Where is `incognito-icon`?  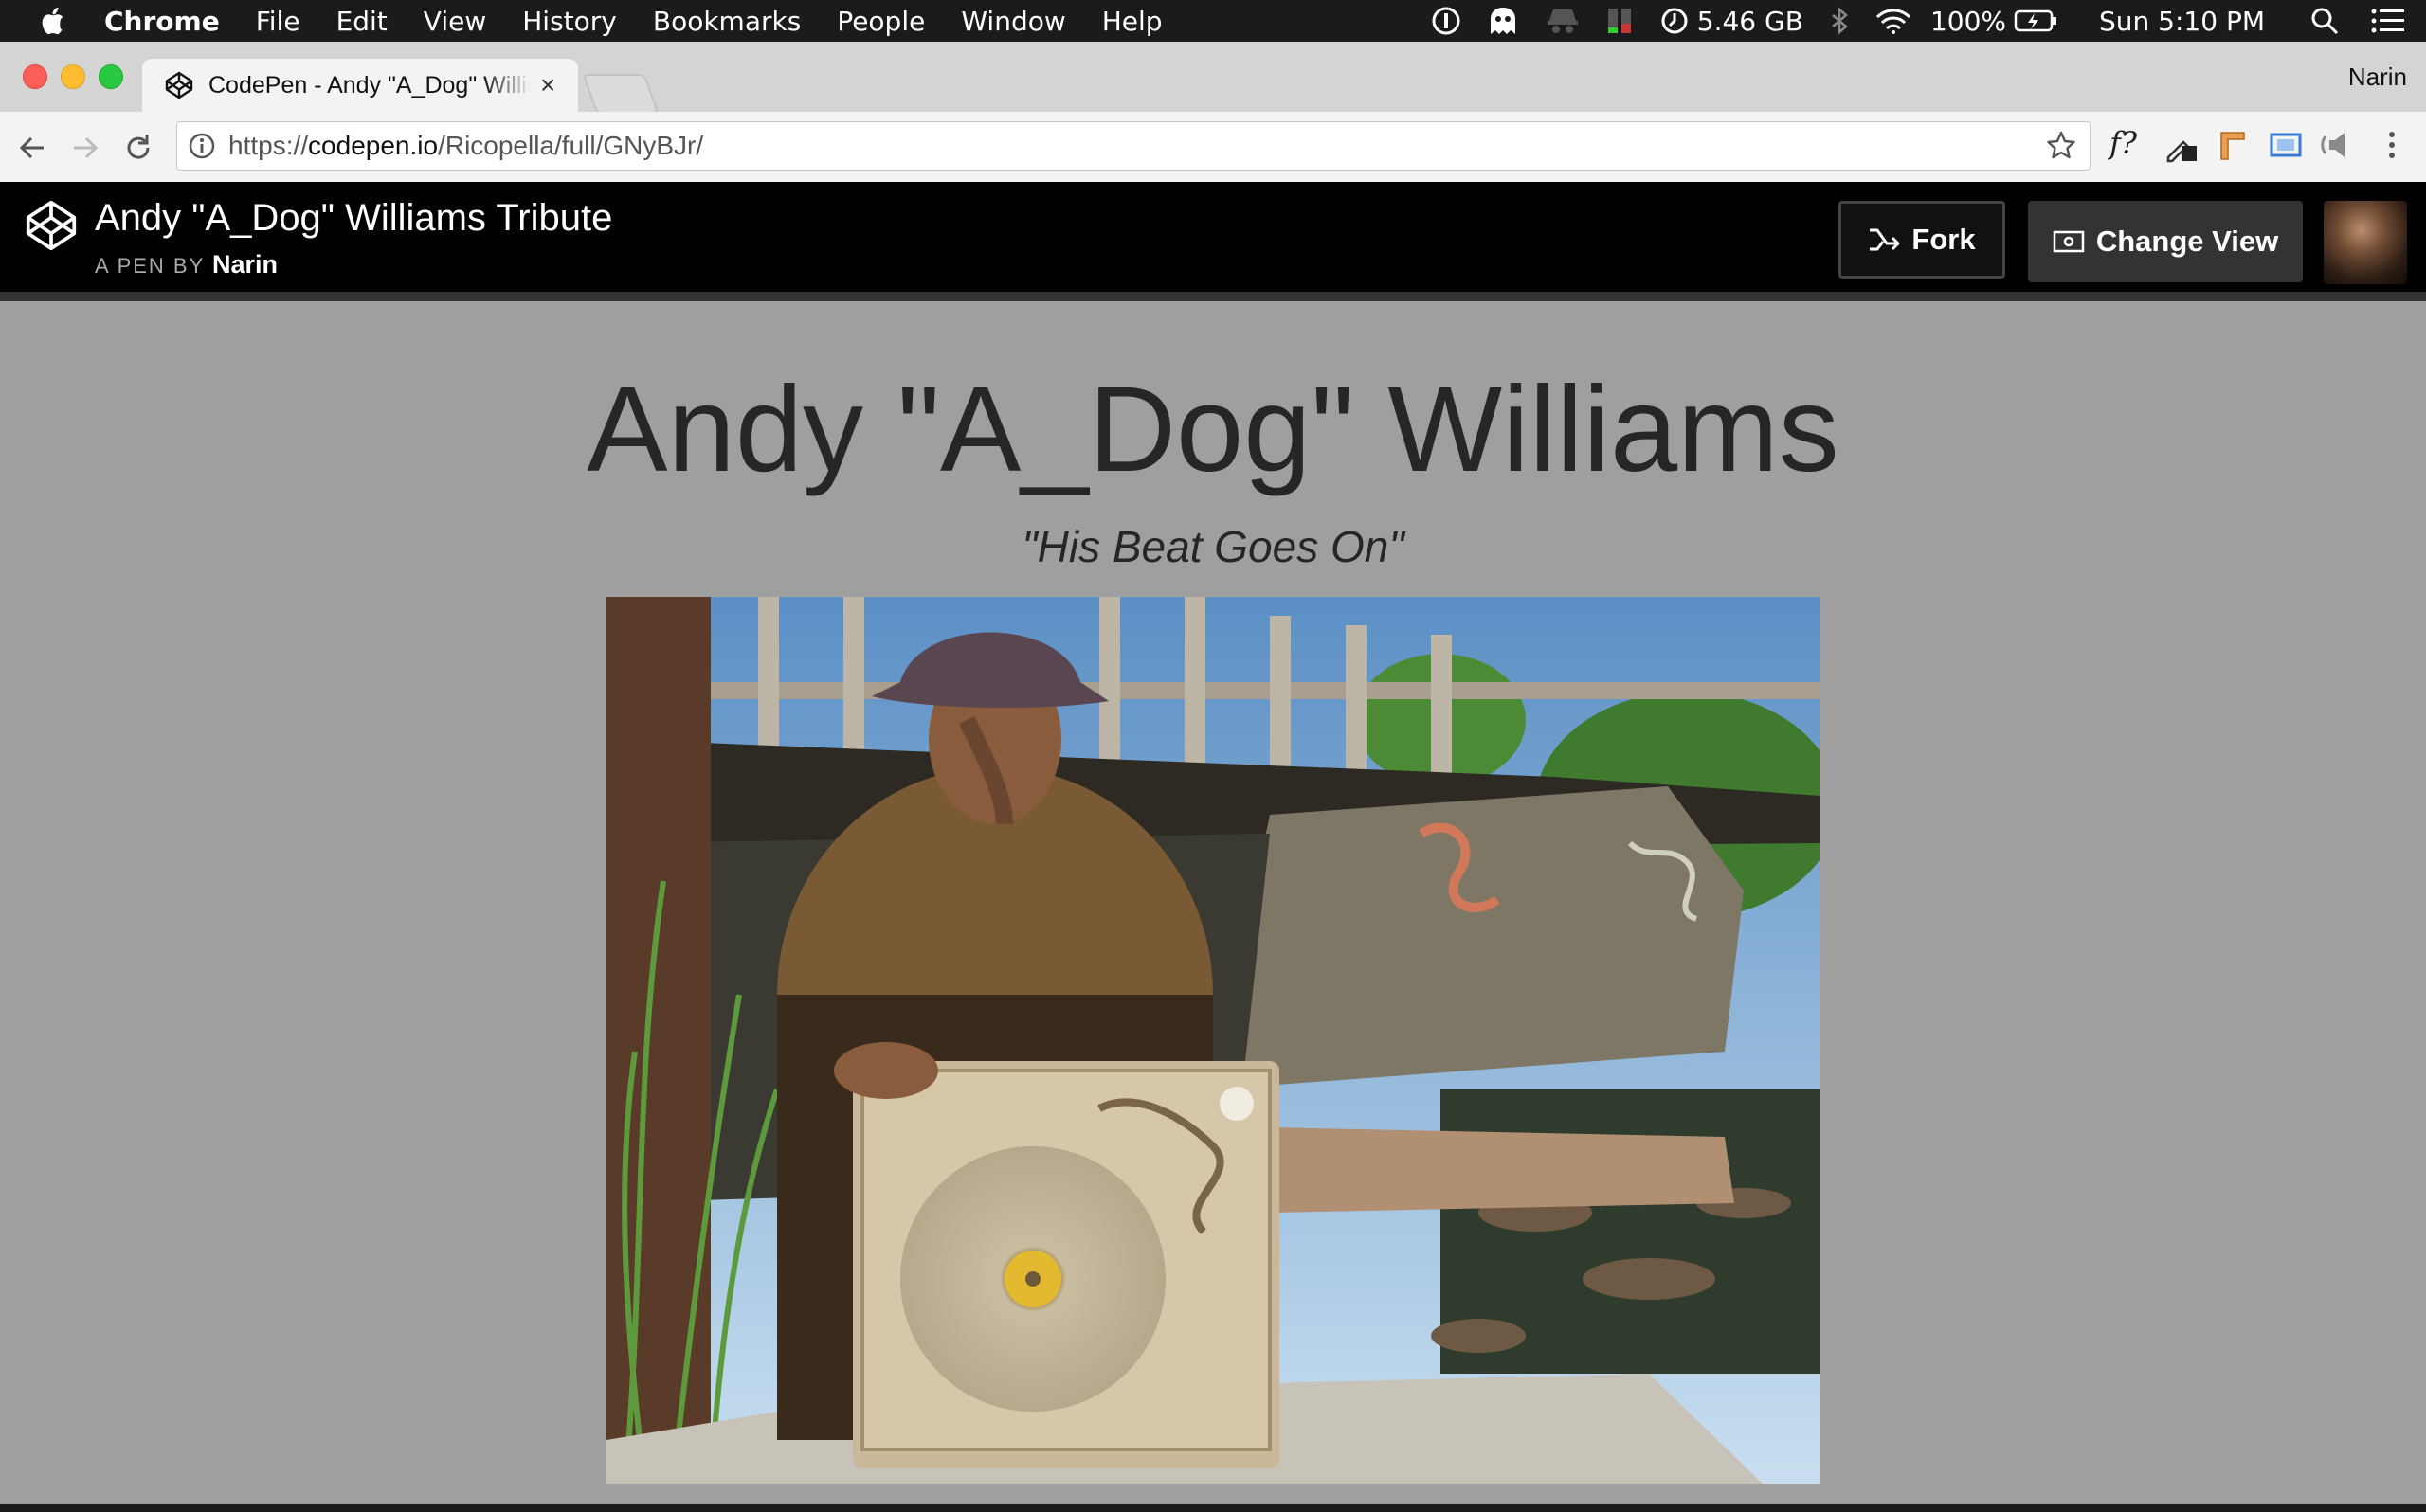
incognito-icon is located at coordinates (1563, 21).